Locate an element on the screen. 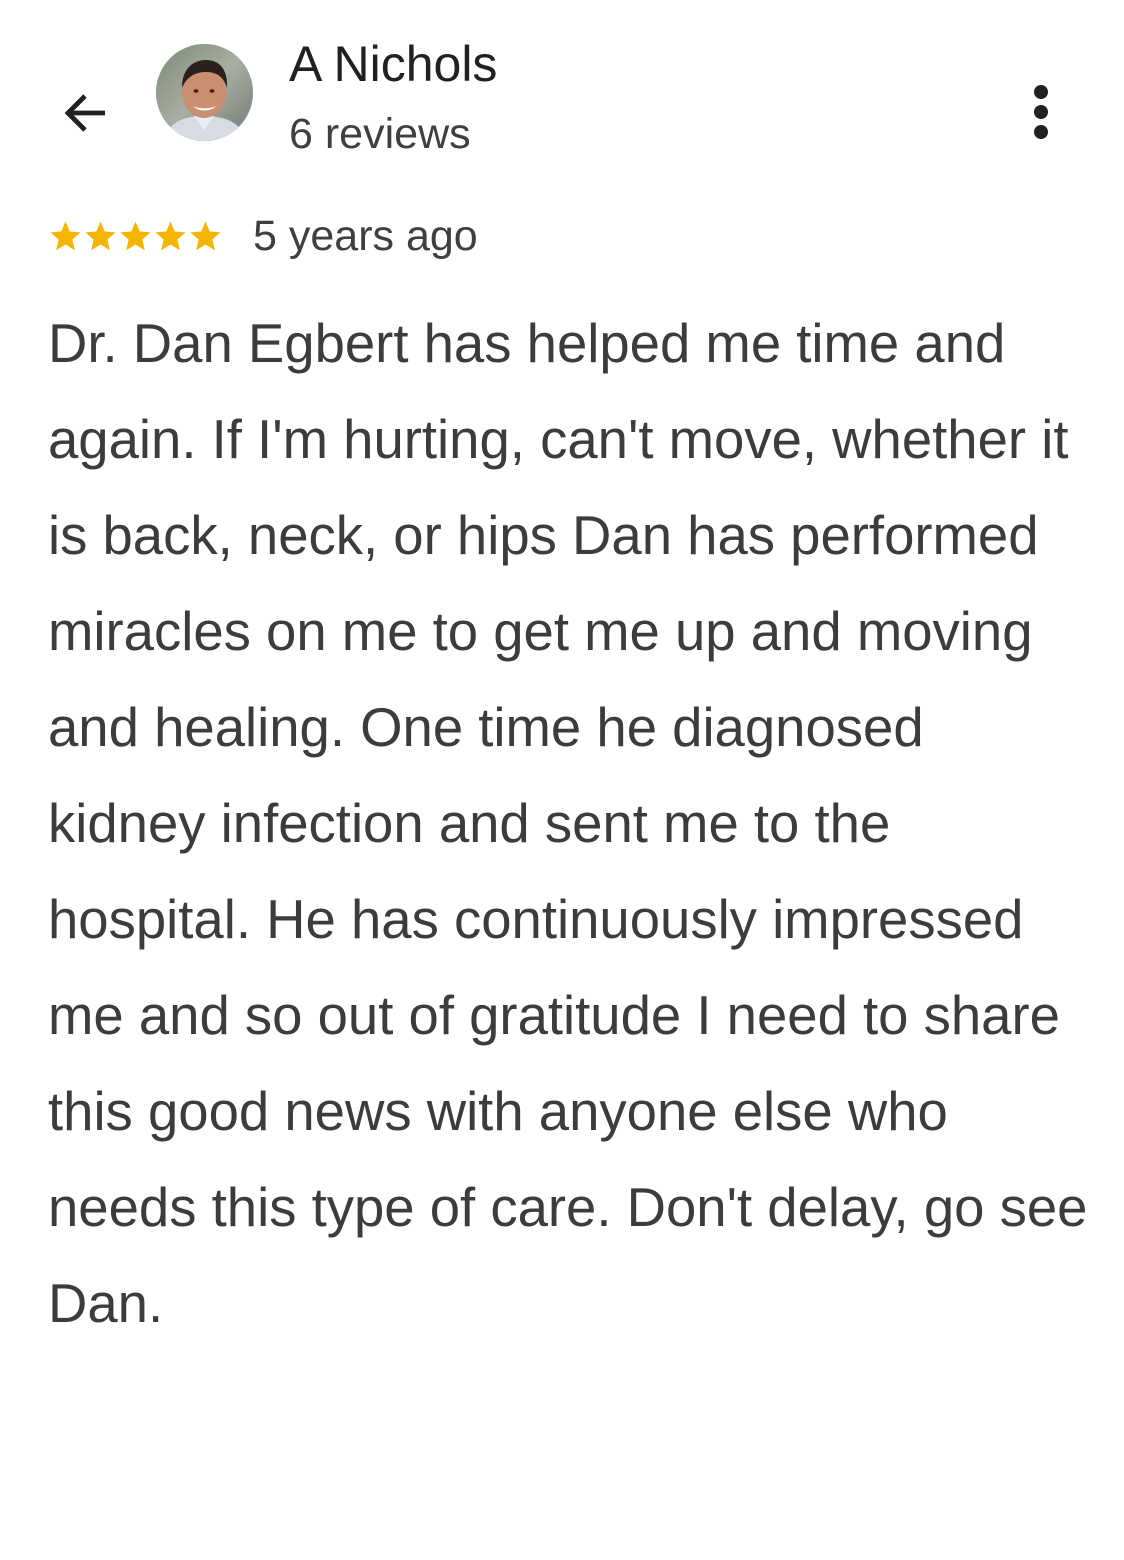 The width and height of the screenshot is (1124, 1560). rating-row: 5 years ago is located at coordinates (263, 236).